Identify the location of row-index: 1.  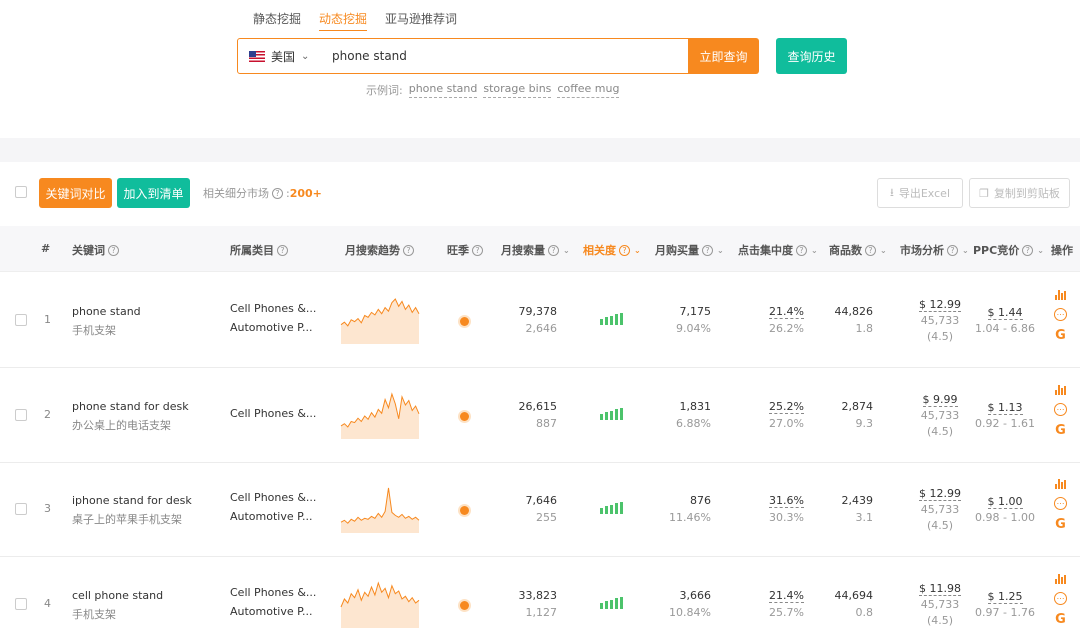
(47, 319).